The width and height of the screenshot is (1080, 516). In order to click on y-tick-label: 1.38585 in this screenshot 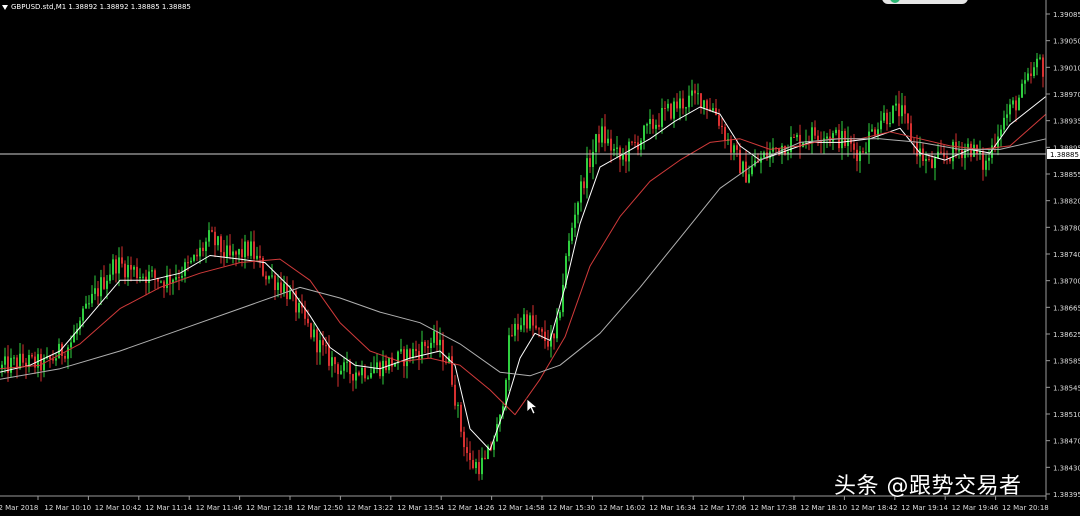, I will do `click(1066, 362)`.